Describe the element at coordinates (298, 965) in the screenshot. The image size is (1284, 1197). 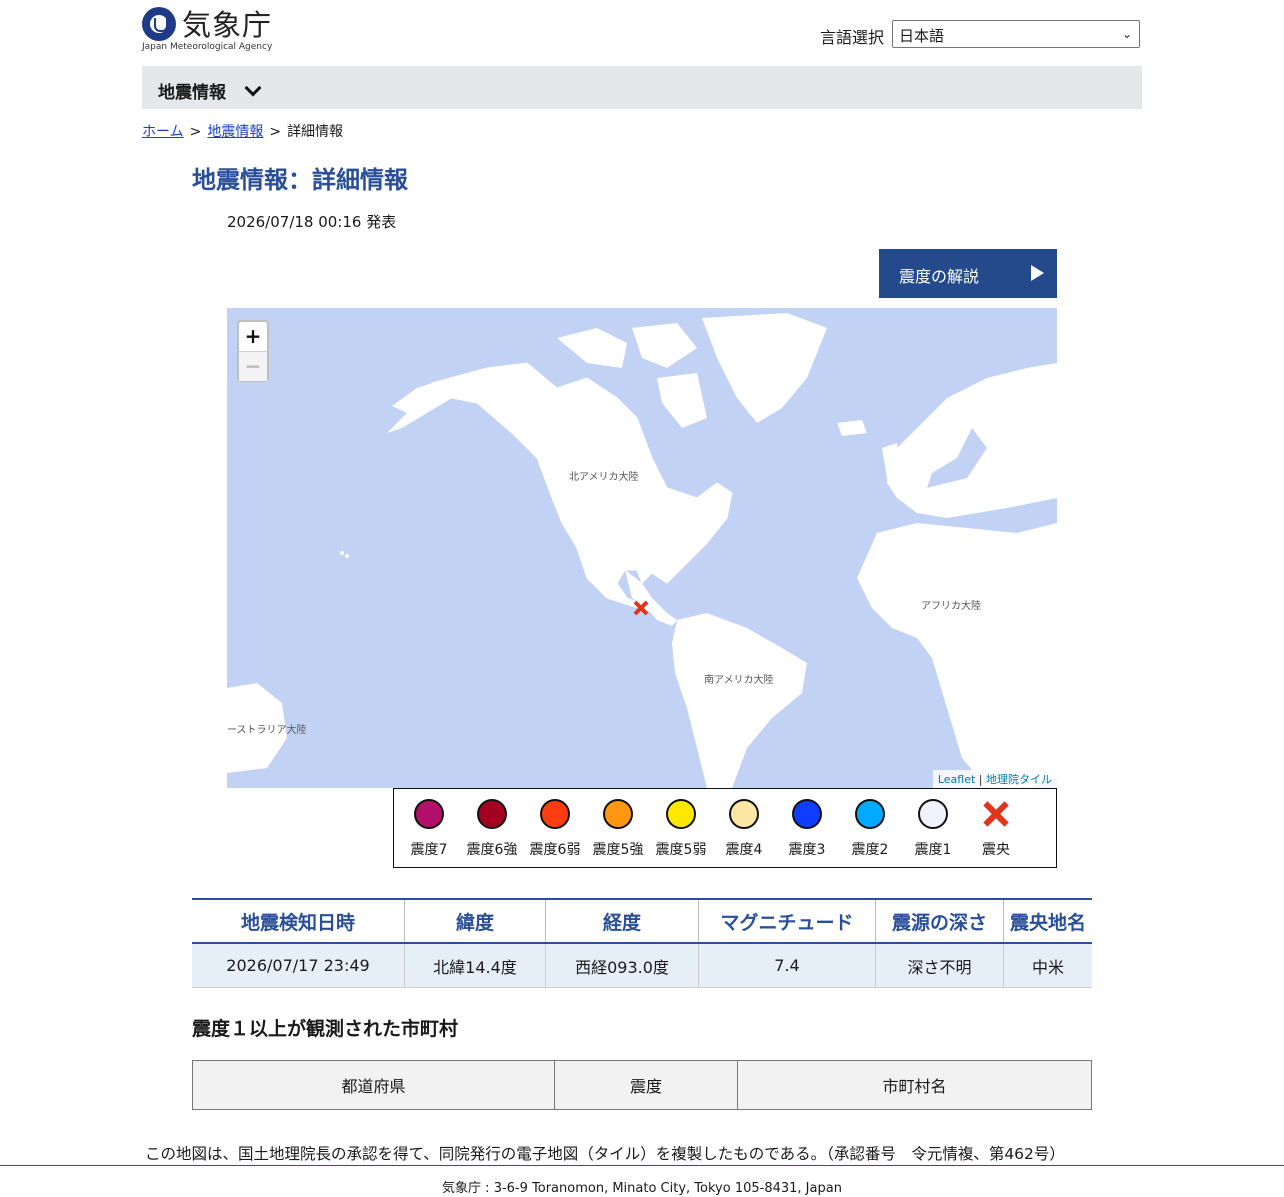
I see `table-cell: 2026/07/17 23:49` at that location.